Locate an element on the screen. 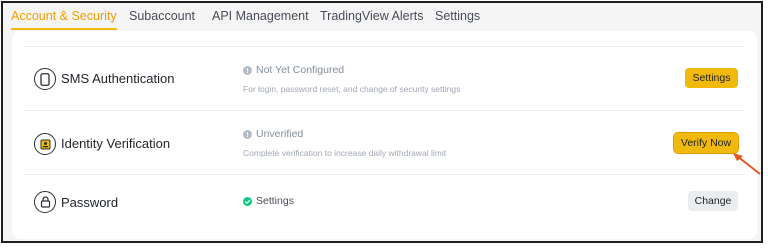  sms-settings-button: Settings is located at coordinates (711, 78).